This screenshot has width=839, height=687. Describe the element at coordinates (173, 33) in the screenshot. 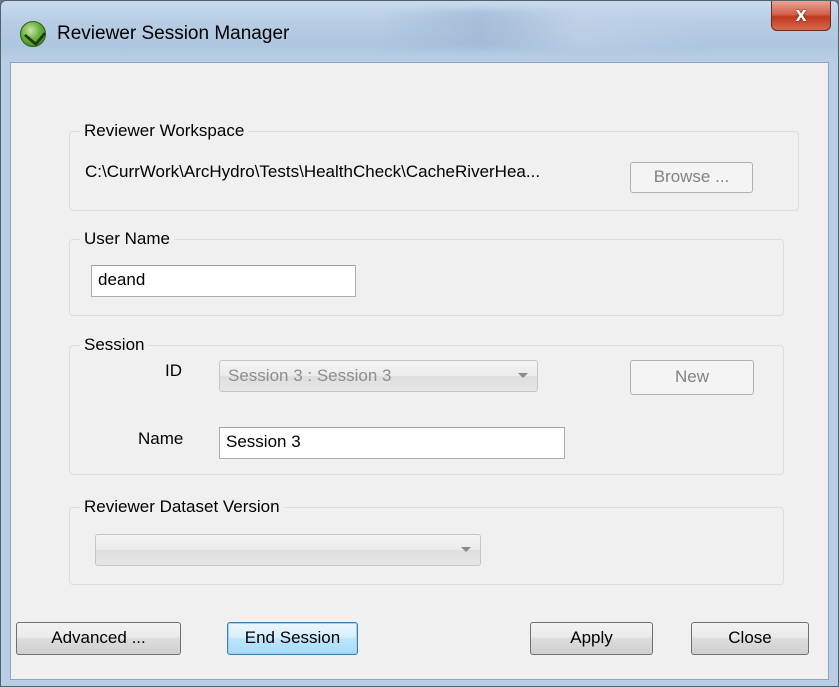

I see `window-title: Reviewer Session Manager` at that location.